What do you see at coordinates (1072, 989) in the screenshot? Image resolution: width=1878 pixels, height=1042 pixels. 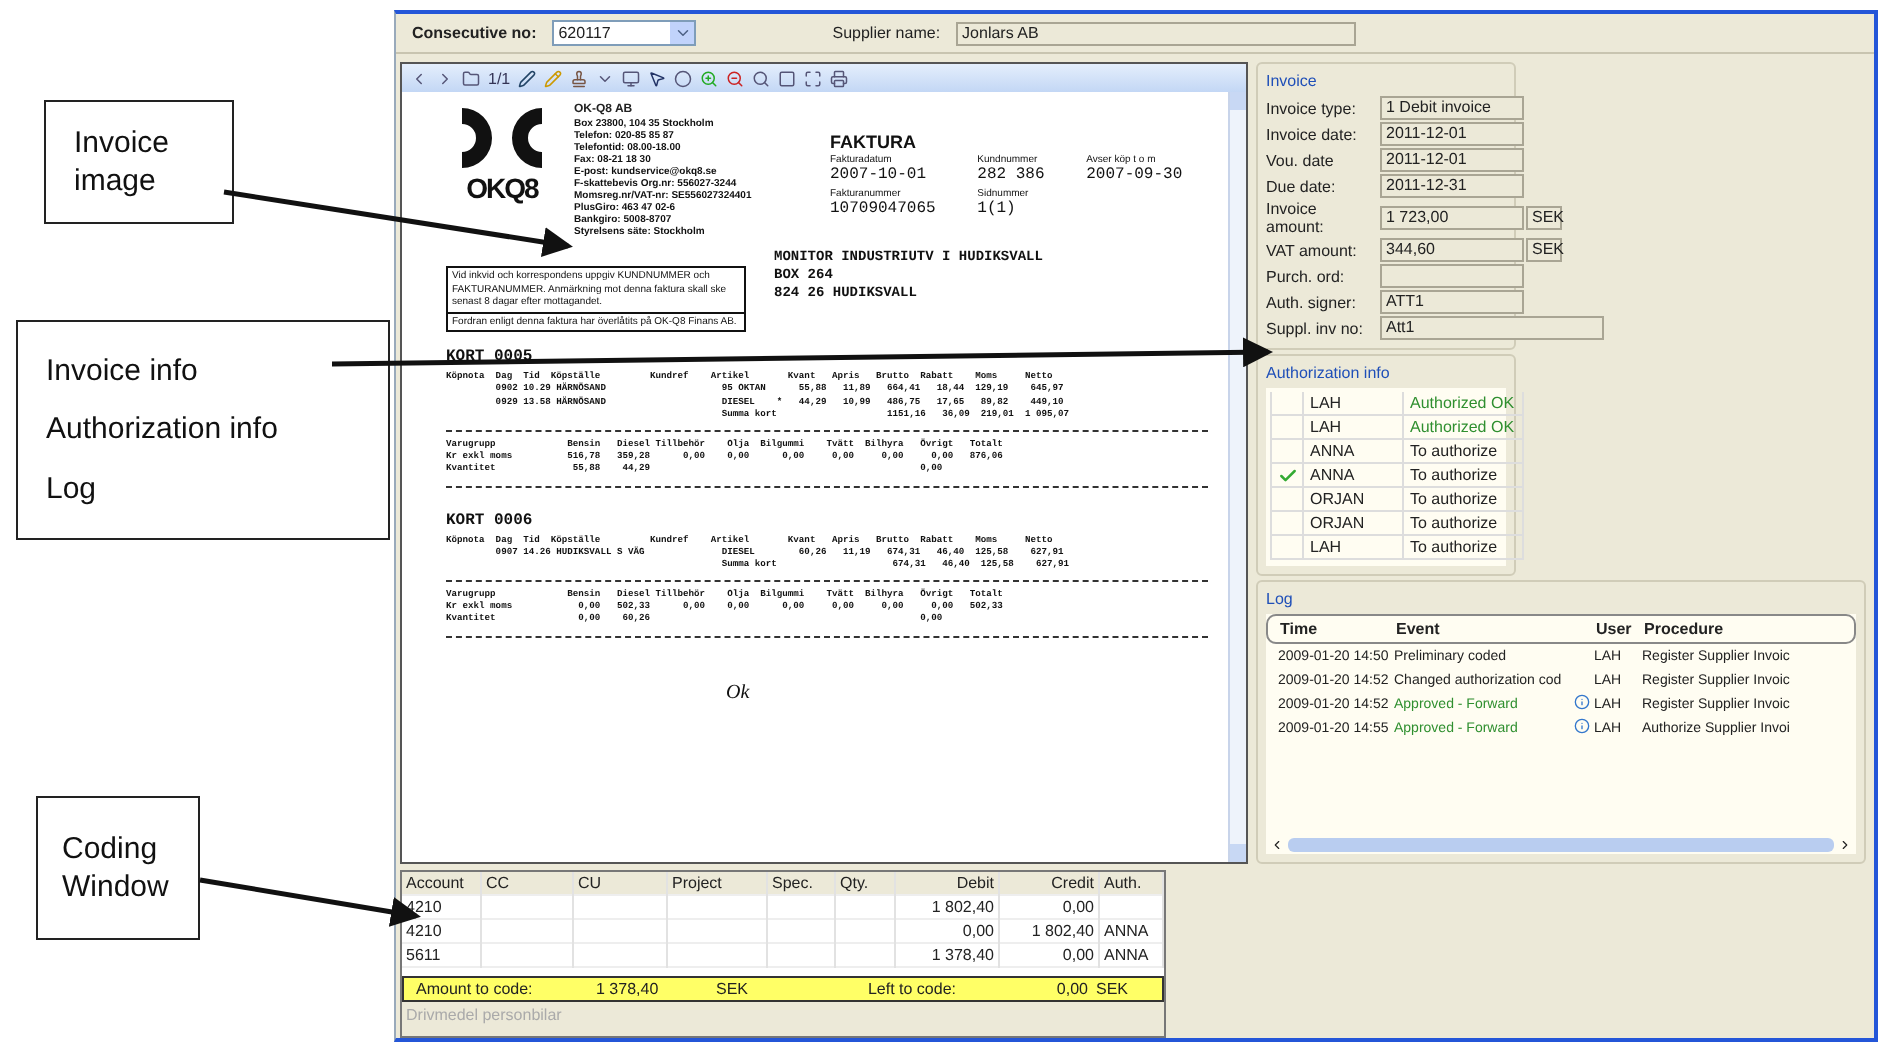 I see `totals-value: 0,00` at bounding box center [1072, 989].